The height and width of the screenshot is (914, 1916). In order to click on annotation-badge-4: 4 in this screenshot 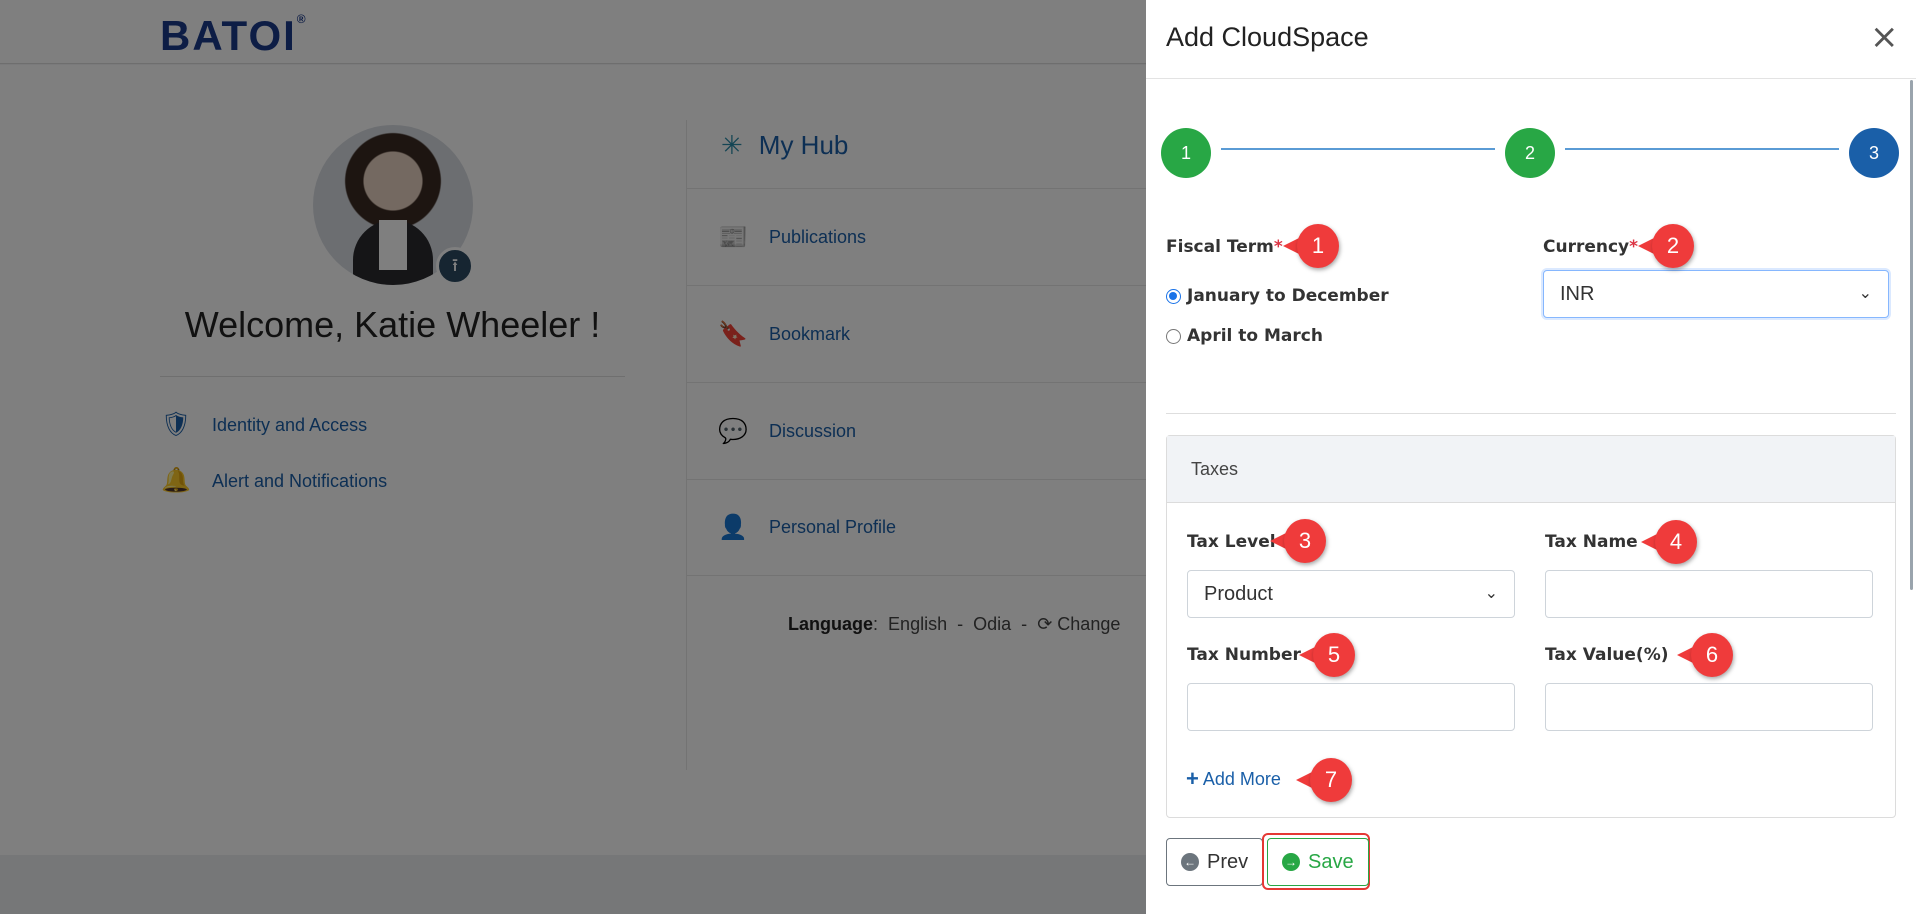, I will do `click(1669, 542)`.